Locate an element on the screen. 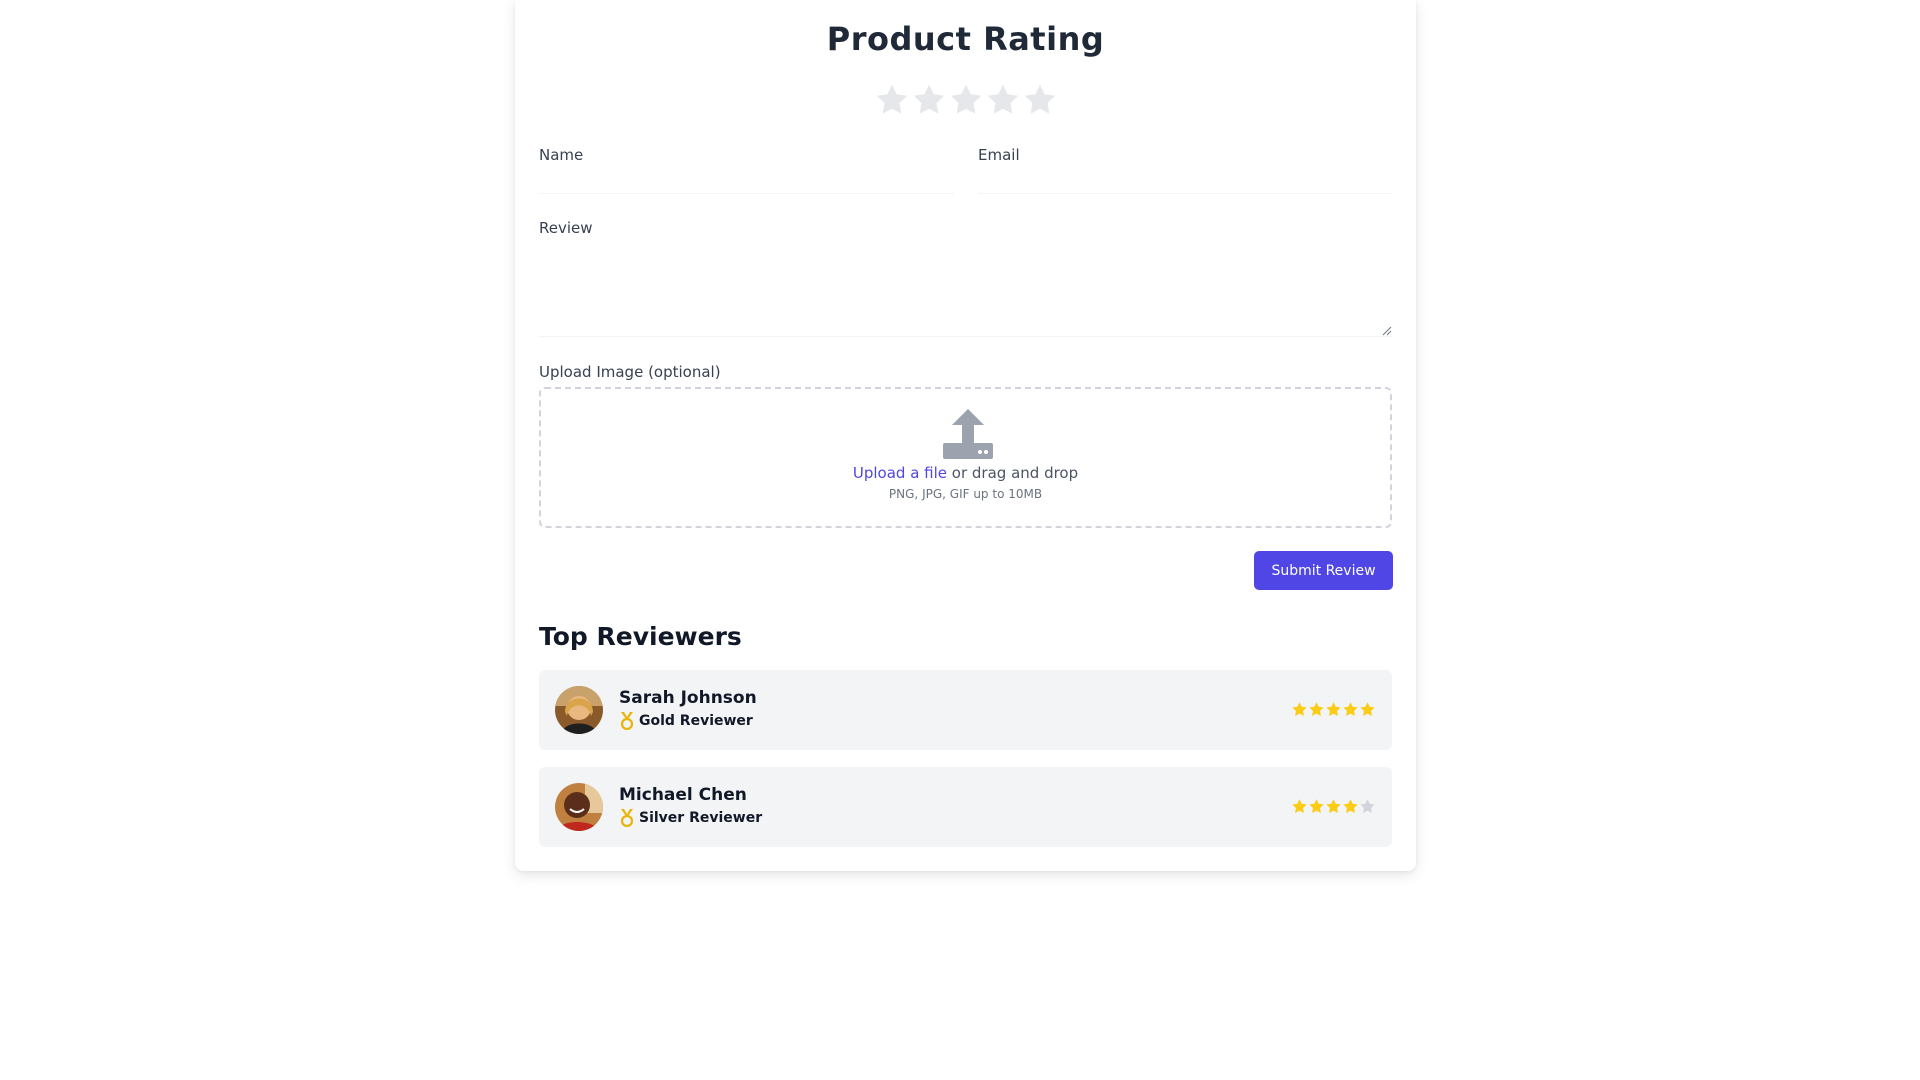 Image resolution: width=1920 pixels, height=1080 pixels. top-reviewers-title: Top Reviewers is located at coordinates (640, 636).